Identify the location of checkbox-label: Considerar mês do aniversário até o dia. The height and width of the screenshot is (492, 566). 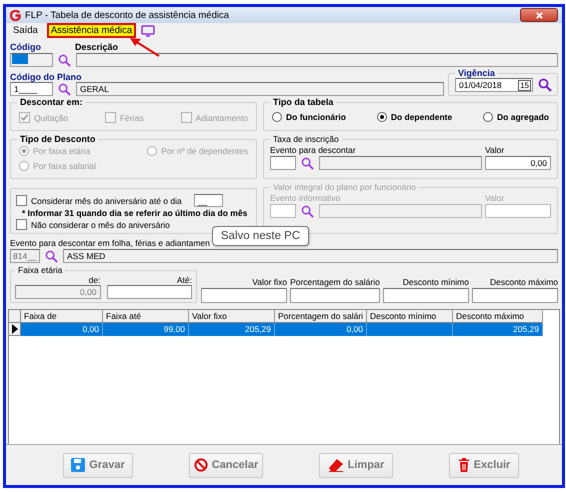
(106, 201).